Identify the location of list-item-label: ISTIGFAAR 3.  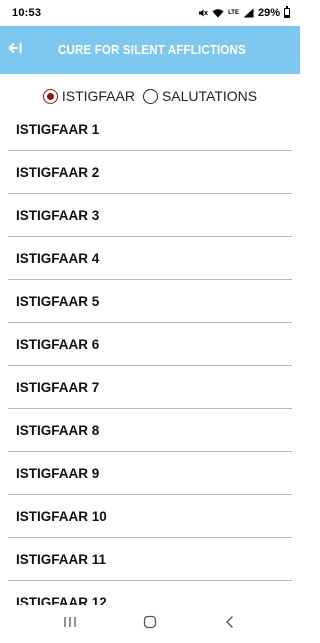
(58, 215).